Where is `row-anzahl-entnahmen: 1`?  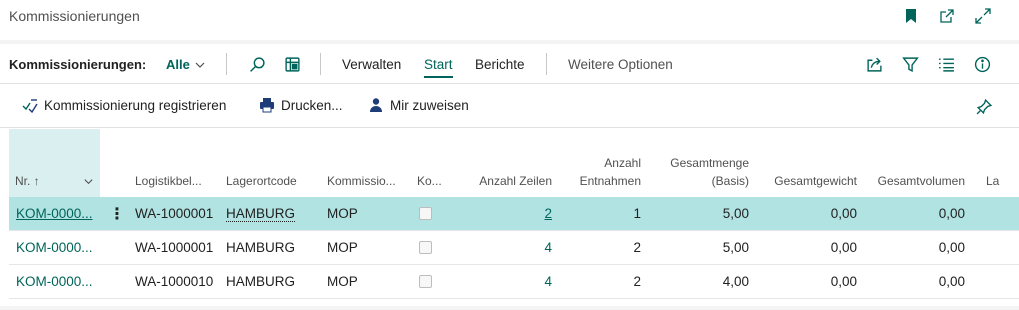
row-anzahl-entnahmen: 1 is located at coordinates (637, 213).